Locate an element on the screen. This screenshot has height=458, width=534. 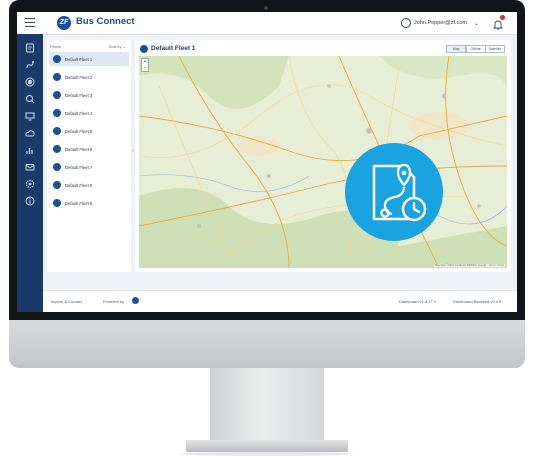
tv-icon is located at coordinates (30, 116).